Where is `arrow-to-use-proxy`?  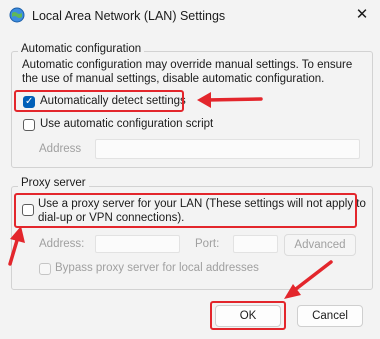 arrow-to-use-proxy is located at coordinates (16, 246).